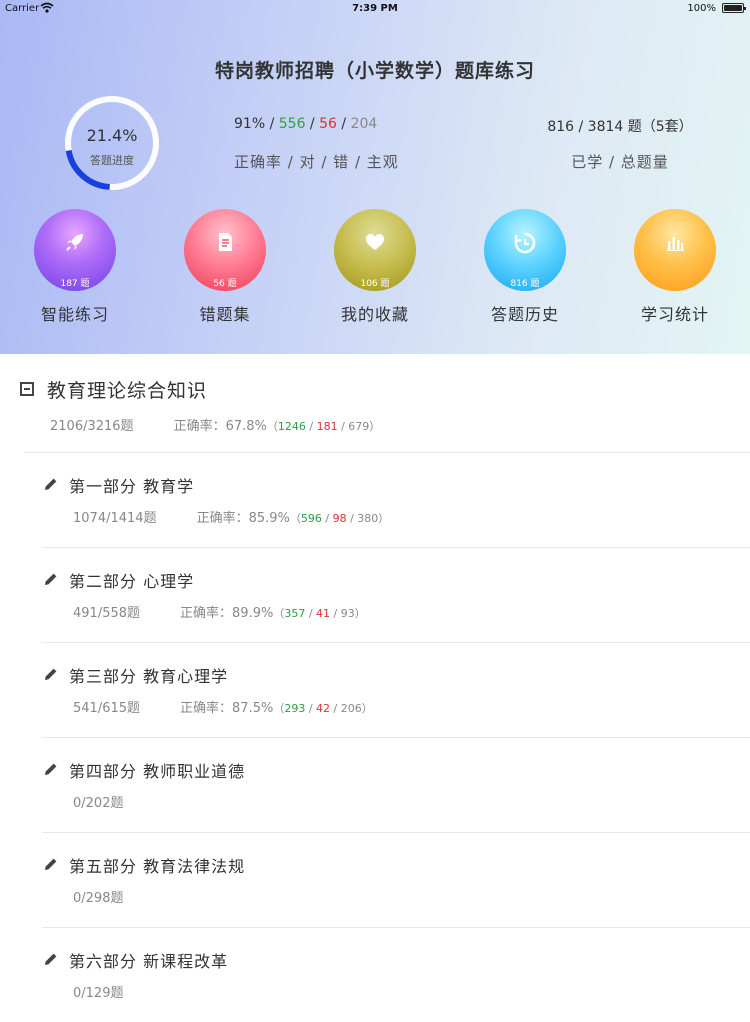  What do you see at coordinates (75, 284) in the screenshot?
I see `smart-practice-count: 187 题` at bounding box center [75, 284].